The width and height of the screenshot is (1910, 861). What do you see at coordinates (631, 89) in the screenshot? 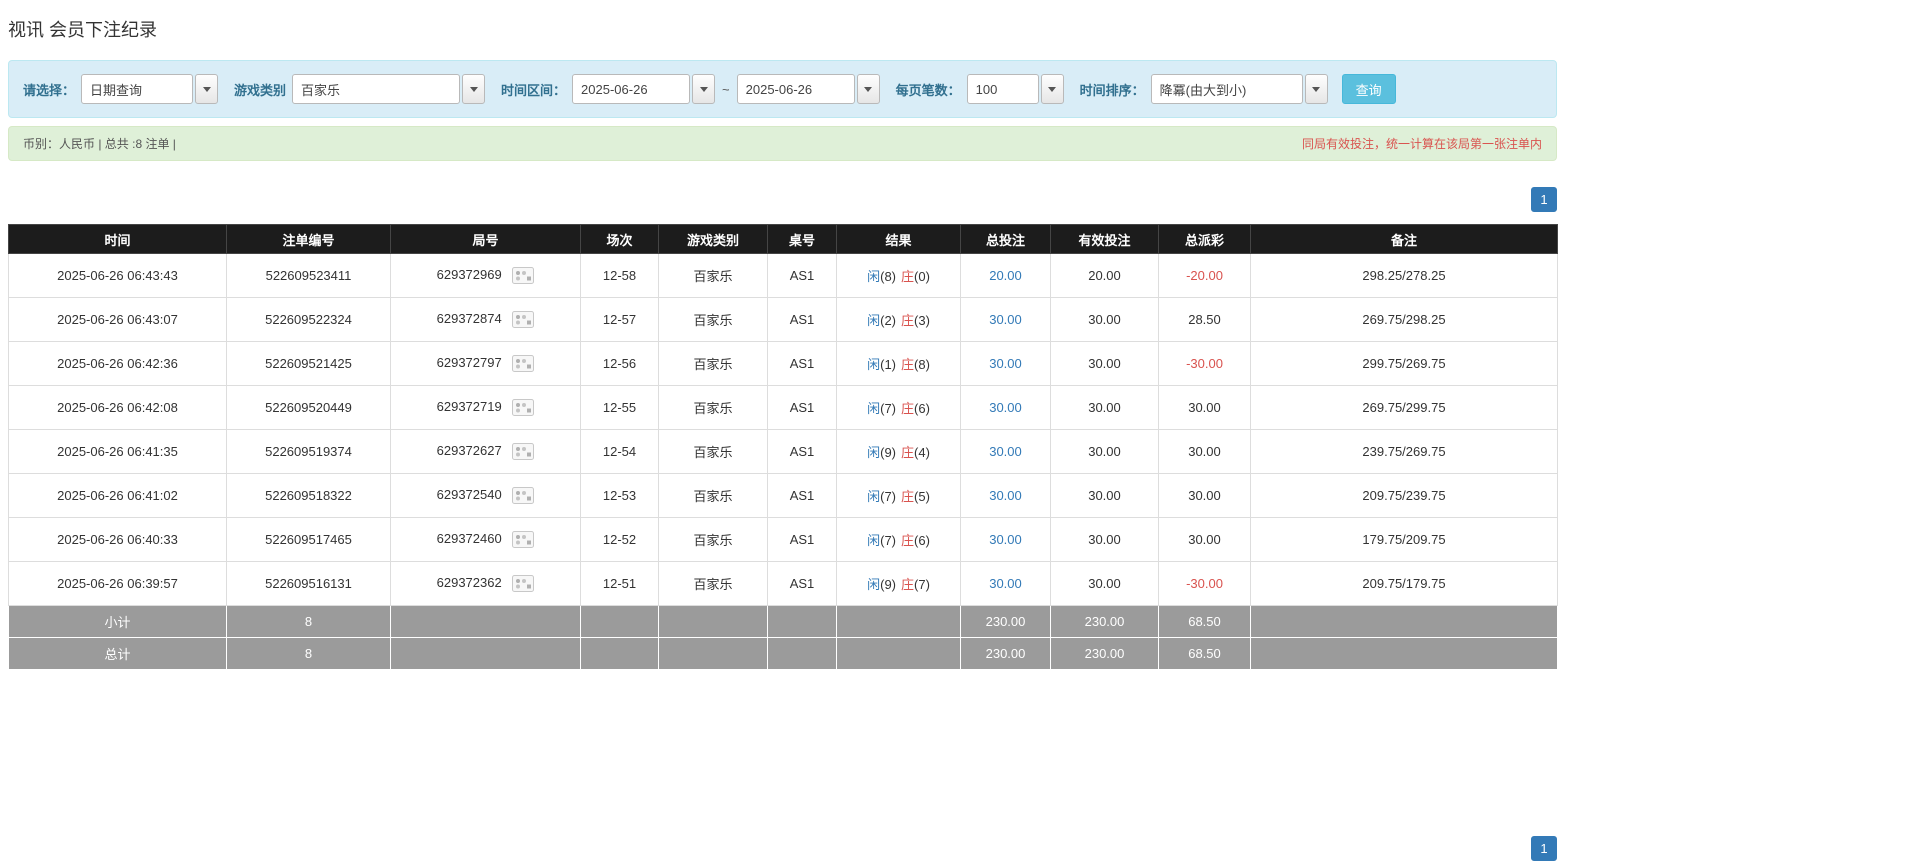
I see `date-from-input` at bounding box center [631, 89].